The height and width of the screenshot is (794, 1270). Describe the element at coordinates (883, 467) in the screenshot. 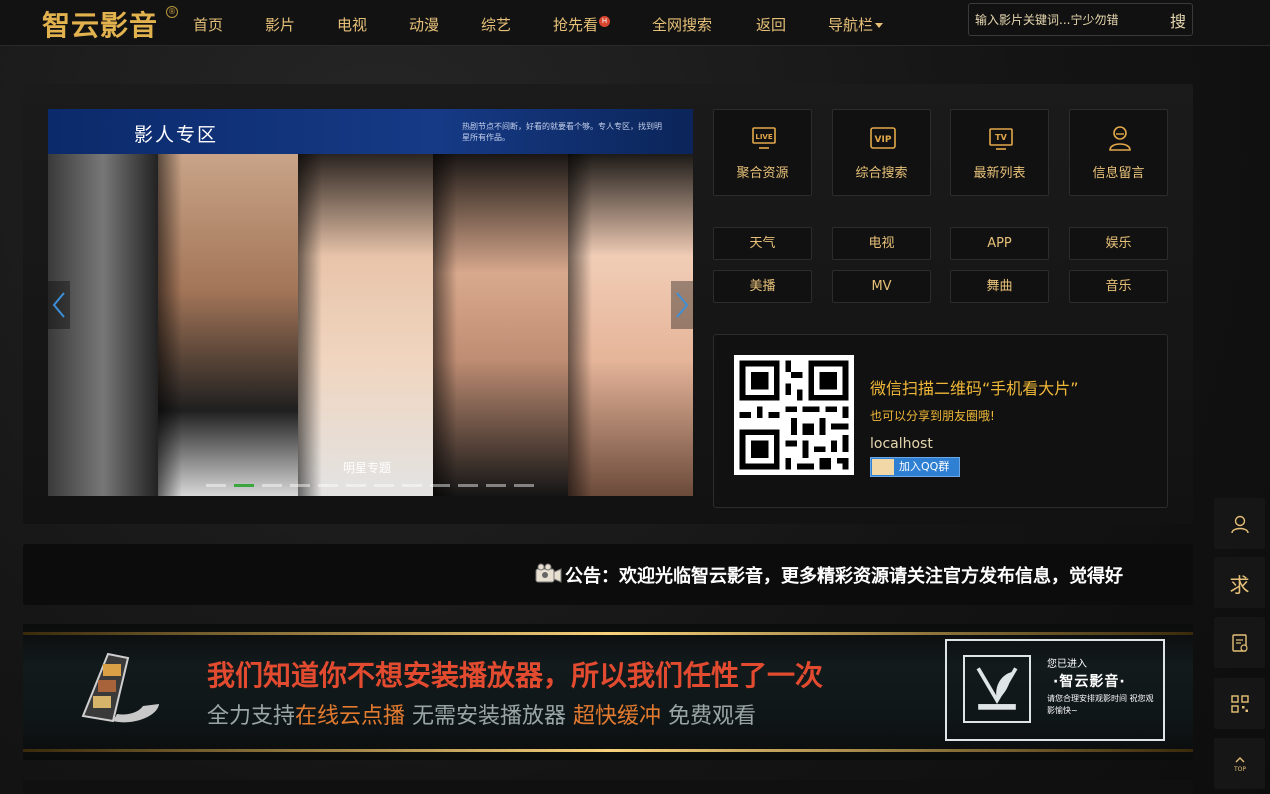

I see `qq-group-icon` at that location.